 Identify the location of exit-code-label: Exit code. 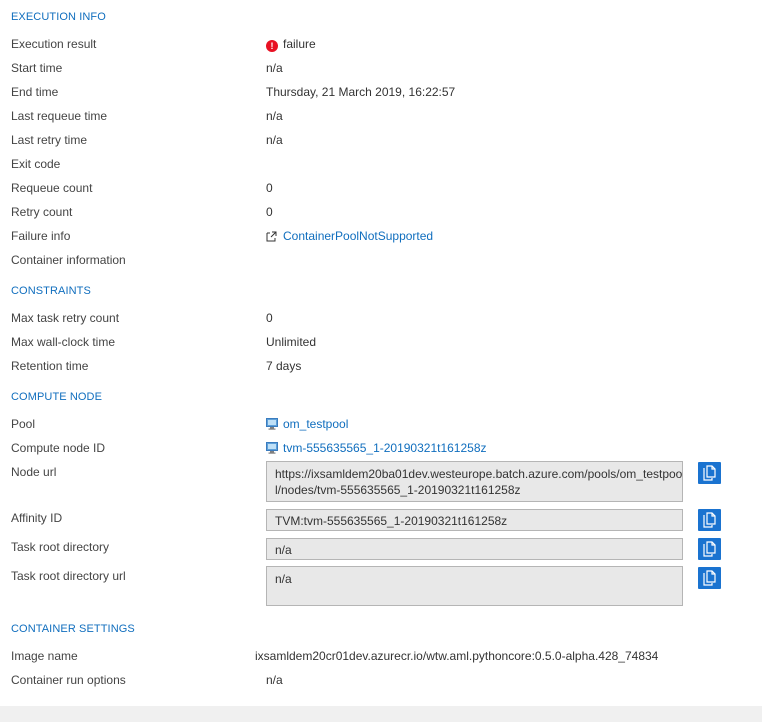
(36, 164).